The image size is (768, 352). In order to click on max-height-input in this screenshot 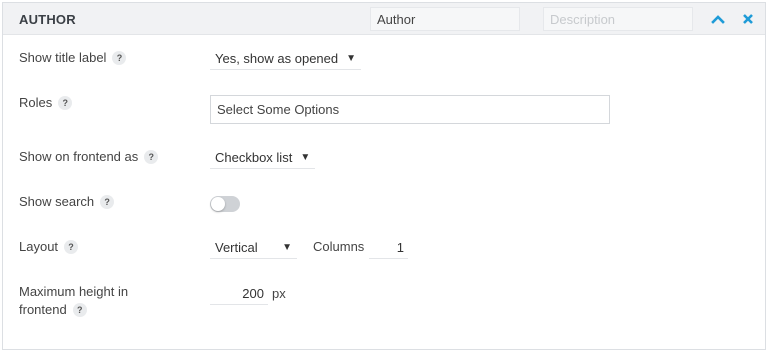, I will do `click(239, 294)`.